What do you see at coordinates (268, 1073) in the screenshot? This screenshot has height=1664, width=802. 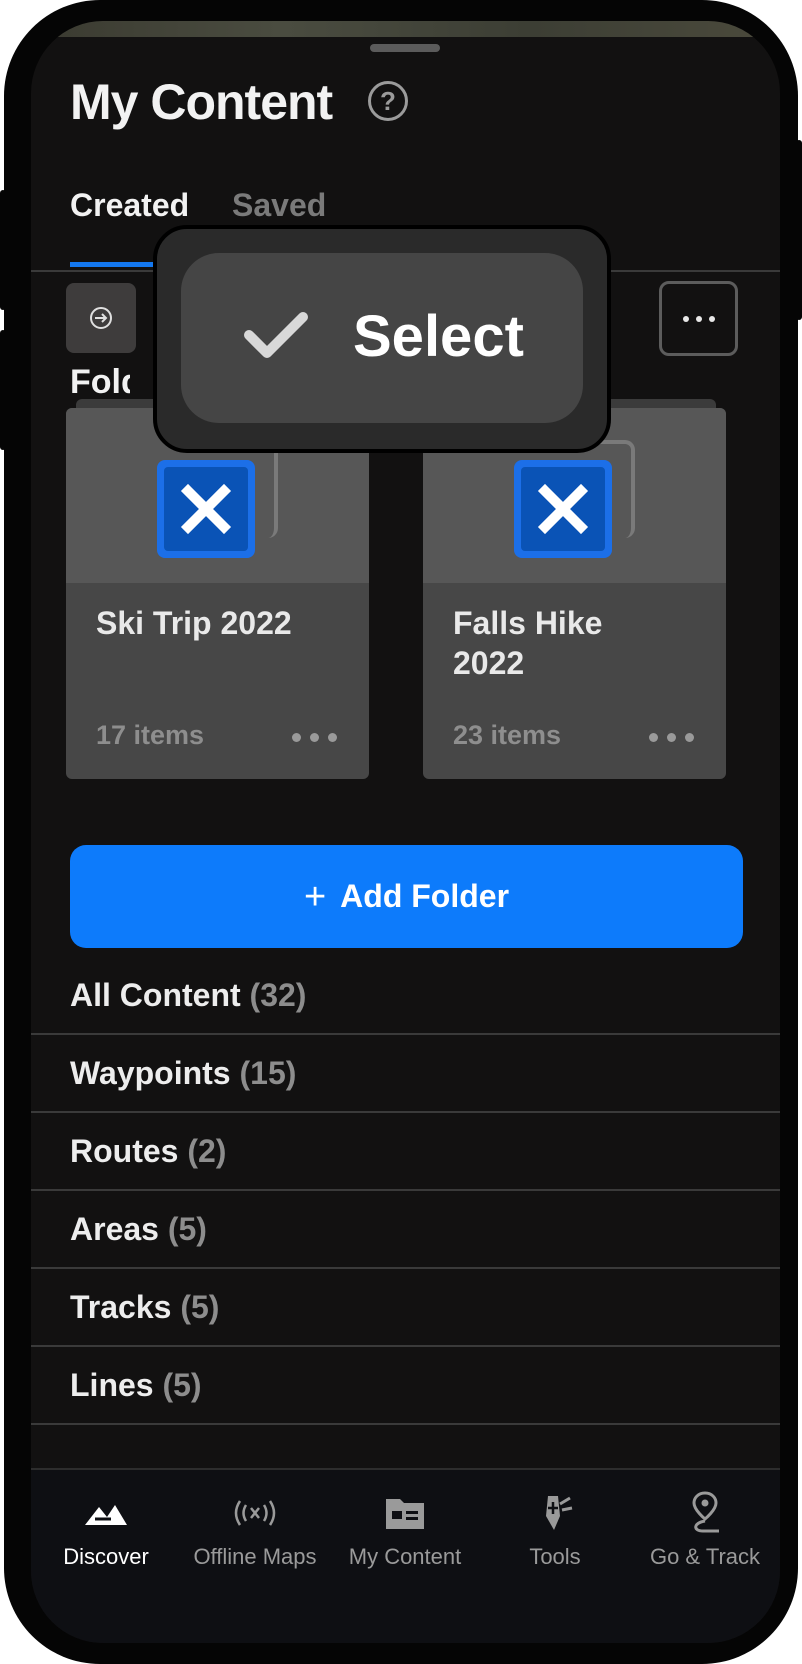 I see `category-count: (15)` at bounding box center [268, 1073].